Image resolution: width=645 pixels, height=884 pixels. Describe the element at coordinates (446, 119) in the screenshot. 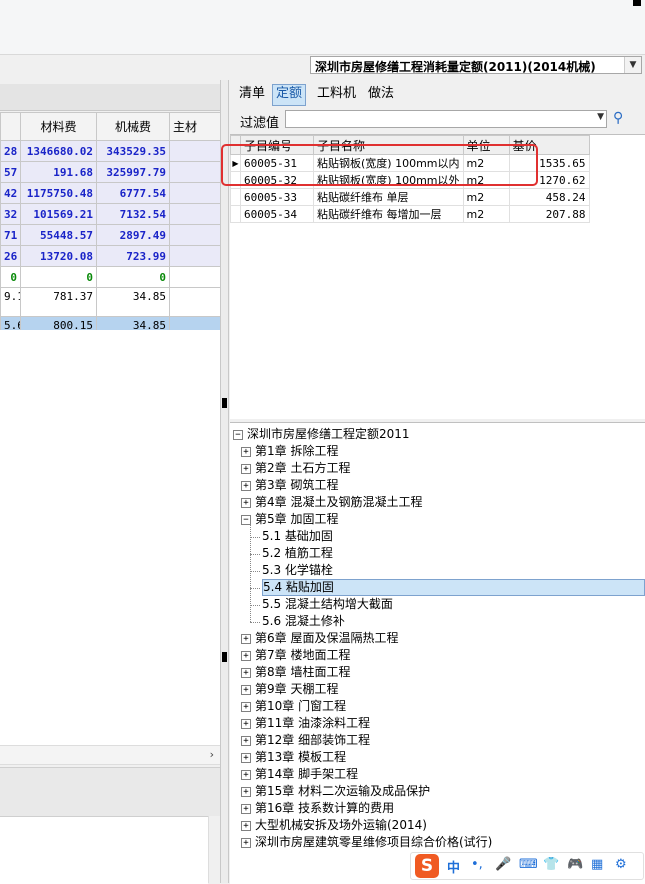

I see `filter-input: ▼` at that location.